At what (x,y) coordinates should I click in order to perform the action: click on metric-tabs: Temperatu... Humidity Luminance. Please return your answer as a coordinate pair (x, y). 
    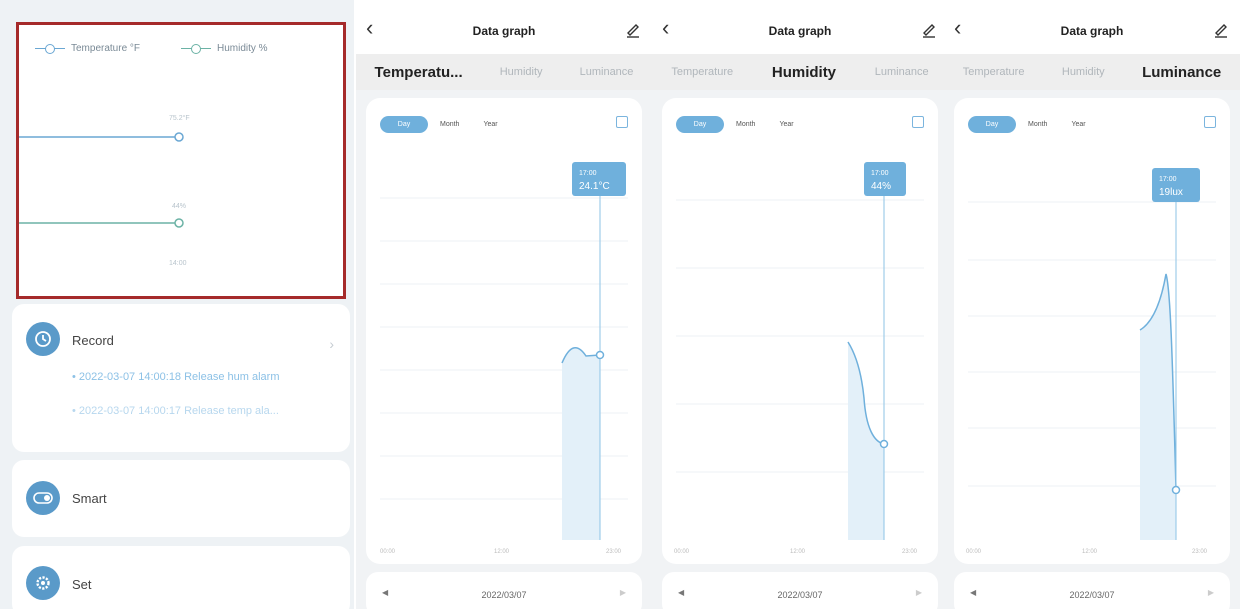
    Looking at the image, I should click on (504, 72).